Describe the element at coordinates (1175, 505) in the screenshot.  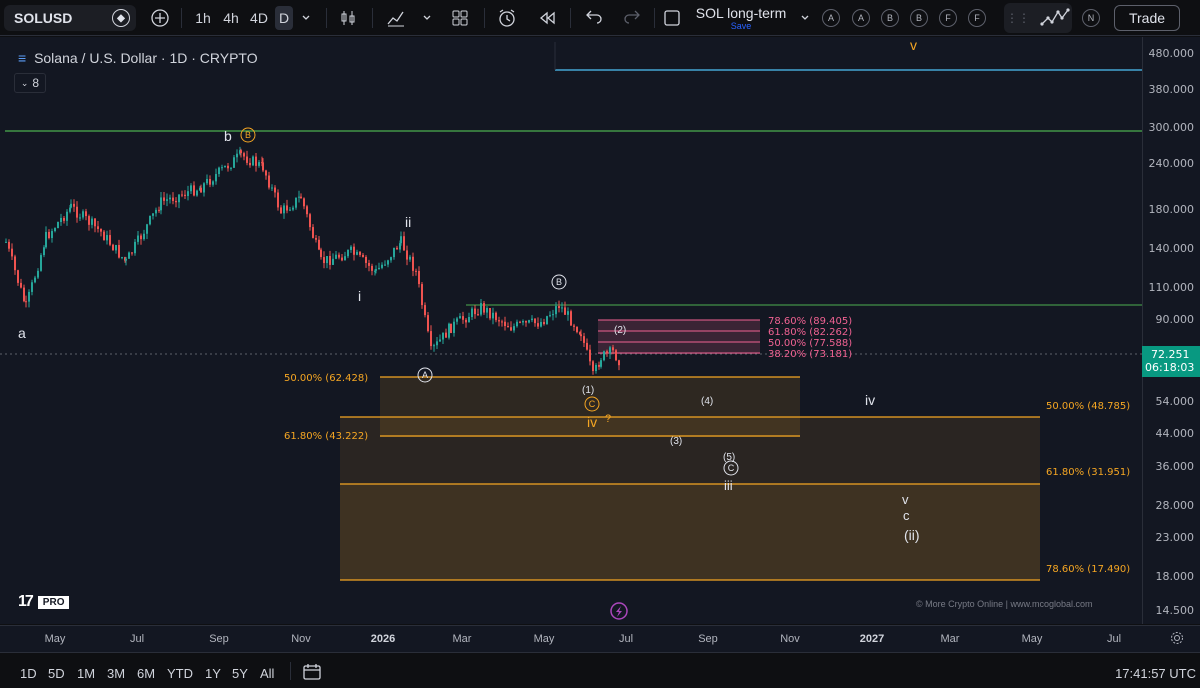
I see `price-tick: 28.000` at that location.